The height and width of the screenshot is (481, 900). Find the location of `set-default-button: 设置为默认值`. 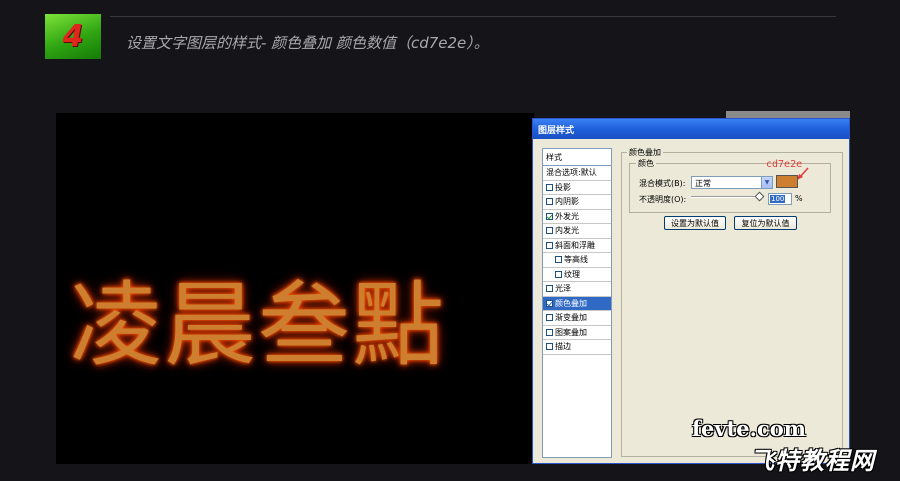

set-default-button: 设置为默认值 is located at coordinates (695, 223).